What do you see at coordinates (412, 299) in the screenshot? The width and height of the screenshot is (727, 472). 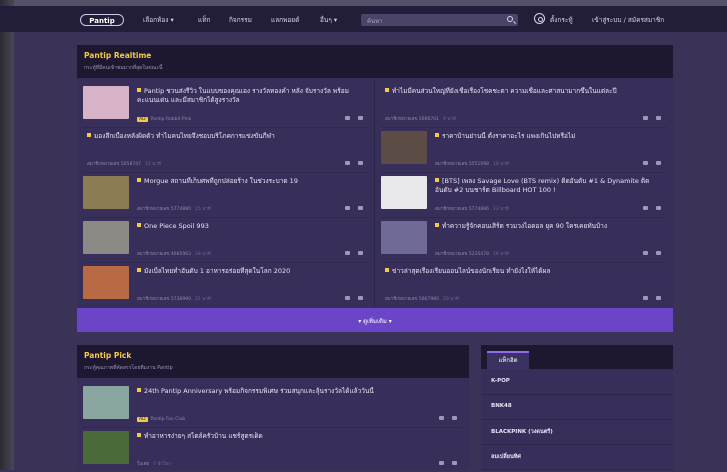 I see `topic-author: สมาชิกหมายเลข 5667980` at bounding box center [412, 299].